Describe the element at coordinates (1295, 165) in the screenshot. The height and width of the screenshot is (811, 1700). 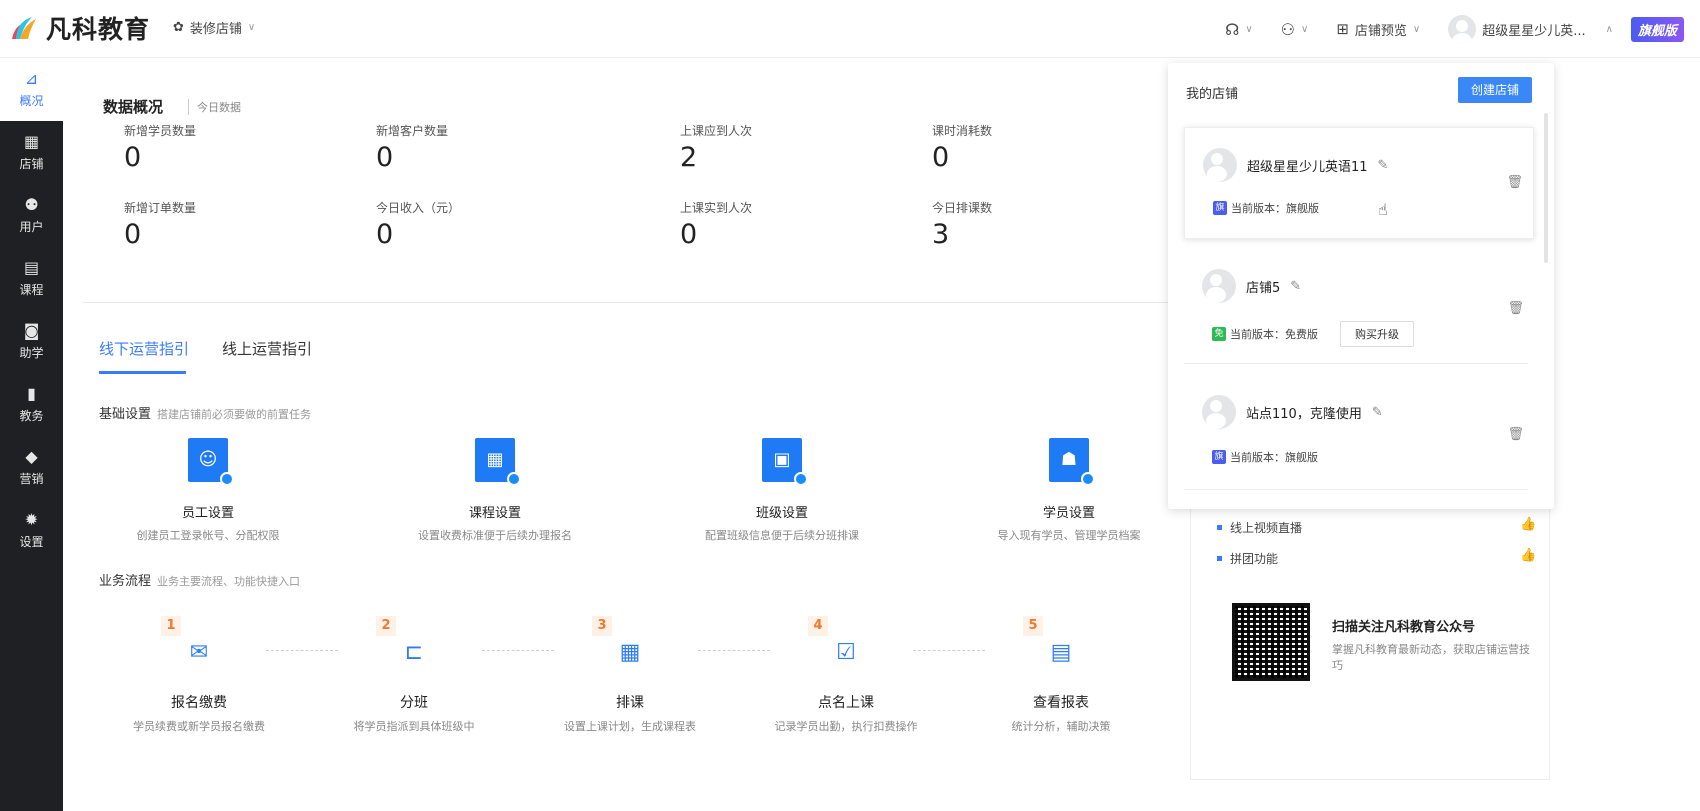
I see `store-head: 超级星星少儿英语11 ✎` at that location.